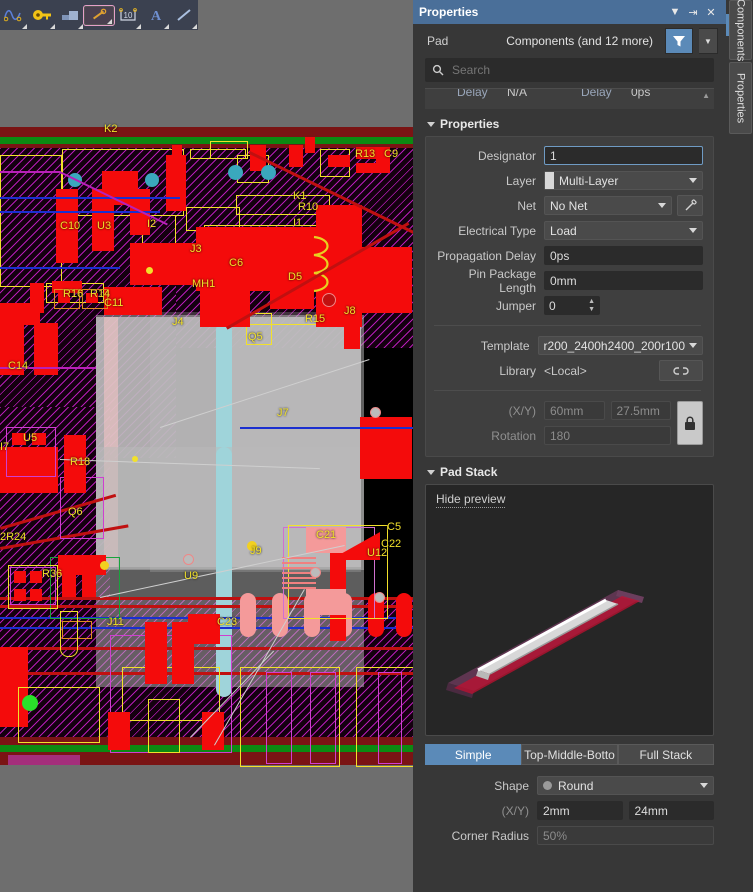 This screenshot has width=753, height=892. What do you see at coordinates (128, 15) in the screenshot?
I see `place-dimension-icon: 10` at bounding box center [128, 15].